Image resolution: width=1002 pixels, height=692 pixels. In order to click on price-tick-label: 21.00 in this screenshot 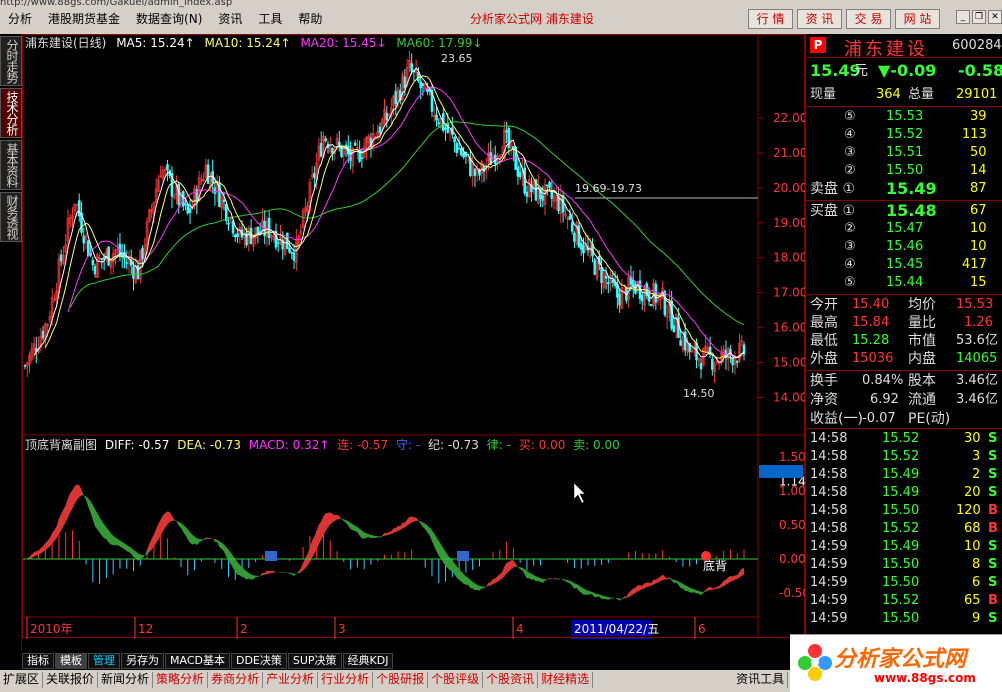, I will do `click(789, 153)`.